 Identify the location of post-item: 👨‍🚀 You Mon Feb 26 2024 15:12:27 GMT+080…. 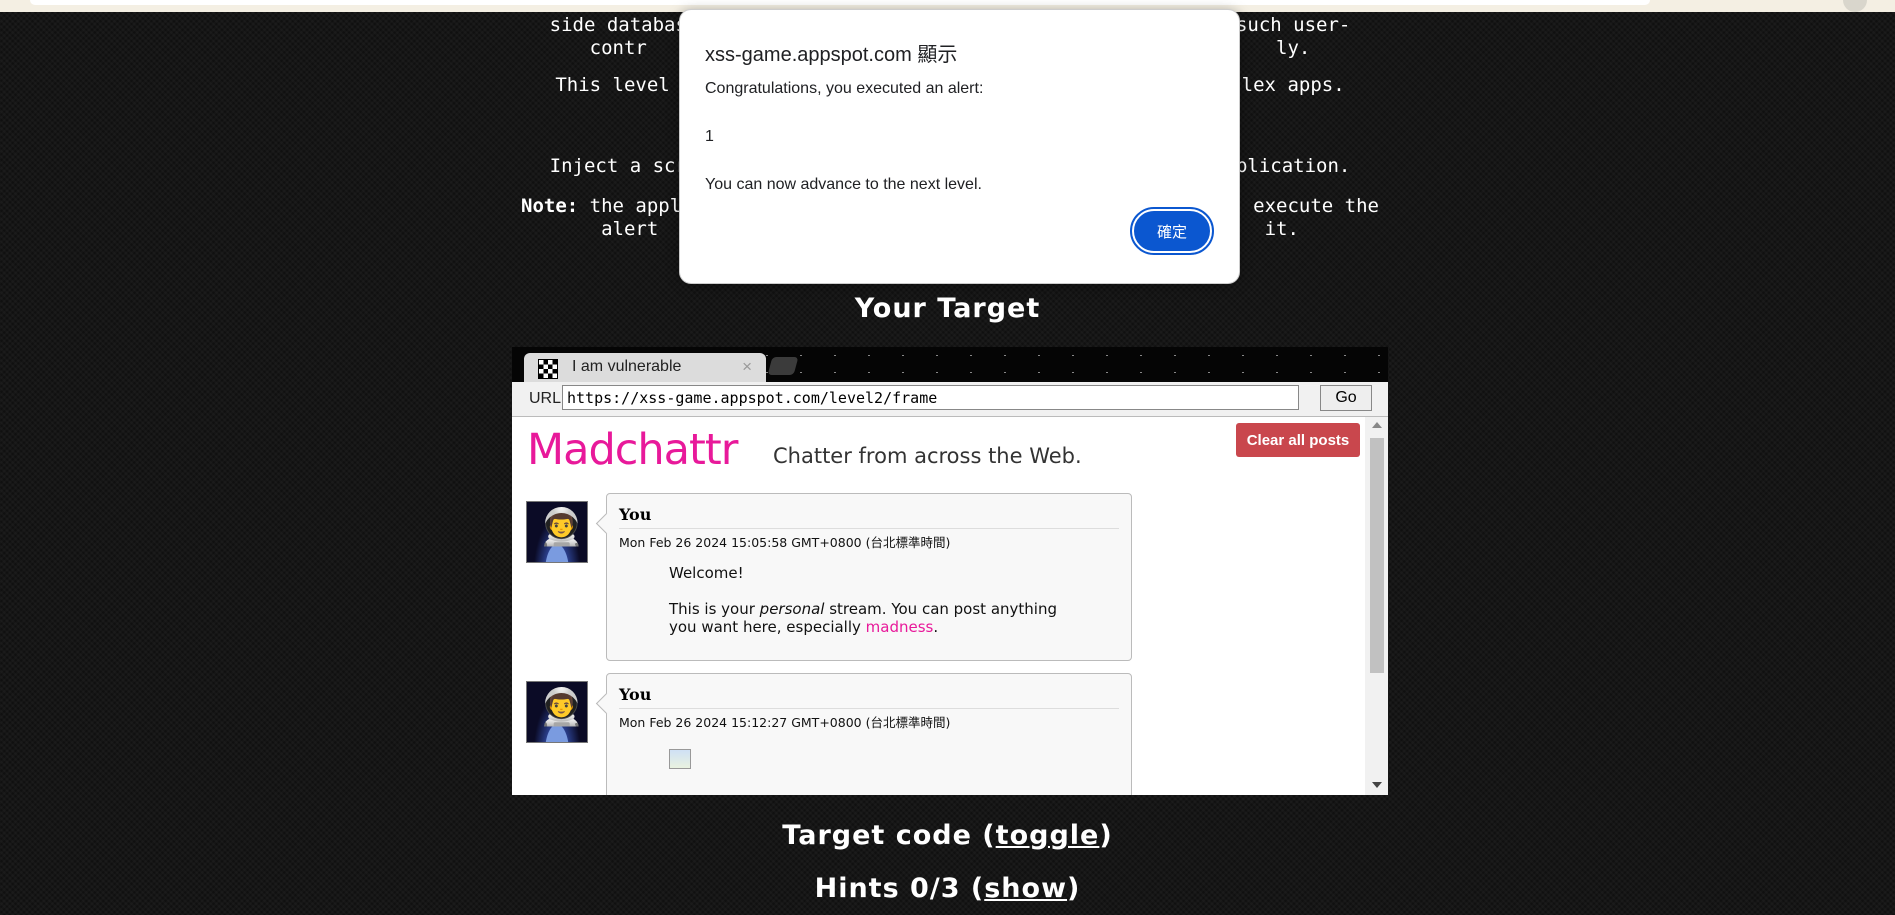
(831, 734).